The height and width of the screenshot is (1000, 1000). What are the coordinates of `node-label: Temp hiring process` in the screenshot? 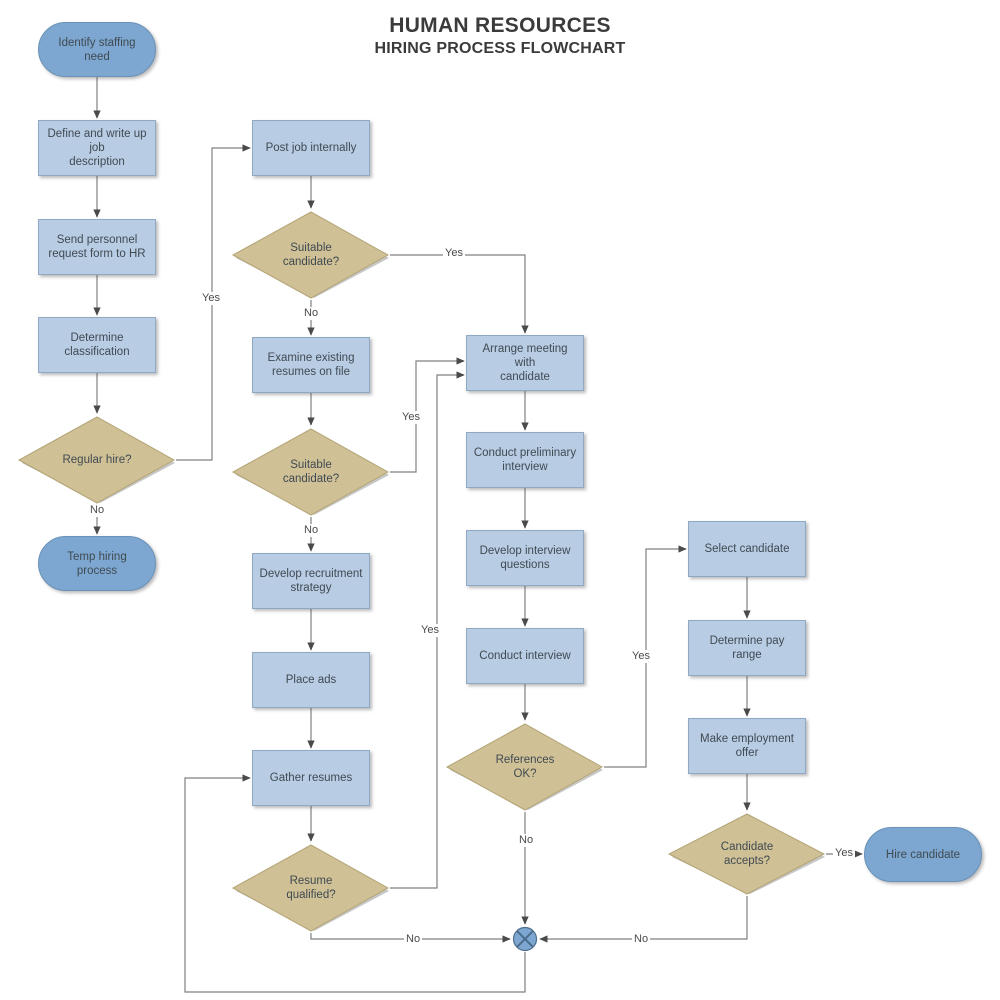 It's located at (97, 563).